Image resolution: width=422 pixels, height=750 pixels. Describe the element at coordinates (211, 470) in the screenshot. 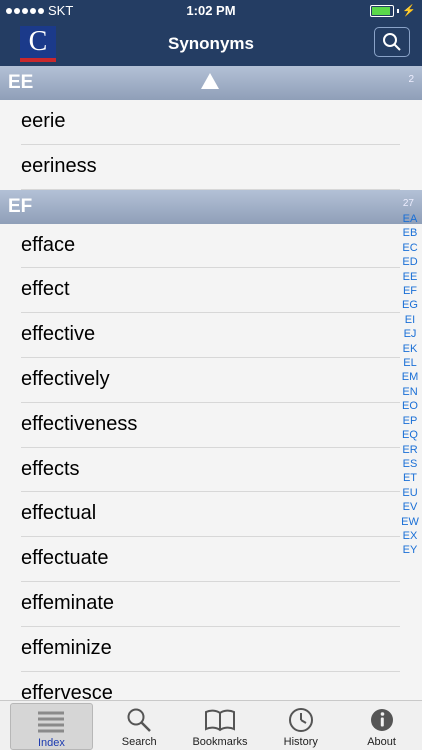

I see `word-row: effects` at that location.